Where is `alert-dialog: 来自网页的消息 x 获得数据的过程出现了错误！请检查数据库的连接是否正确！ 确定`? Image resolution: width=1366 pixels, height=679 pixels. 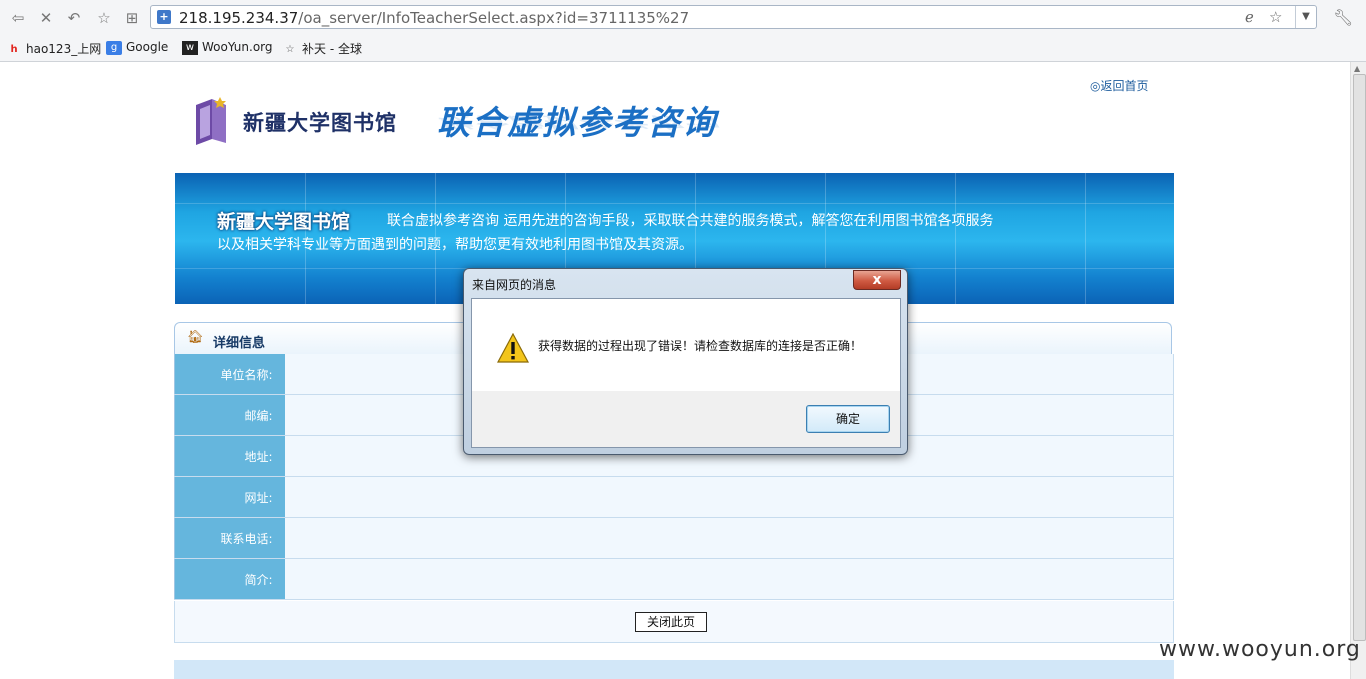
alert-dialog: 来自网页的消息 x 获得数据的过程出现了错误！请检查数据库的连接是否正确！ 确定 is located at coordinates (685, 361).